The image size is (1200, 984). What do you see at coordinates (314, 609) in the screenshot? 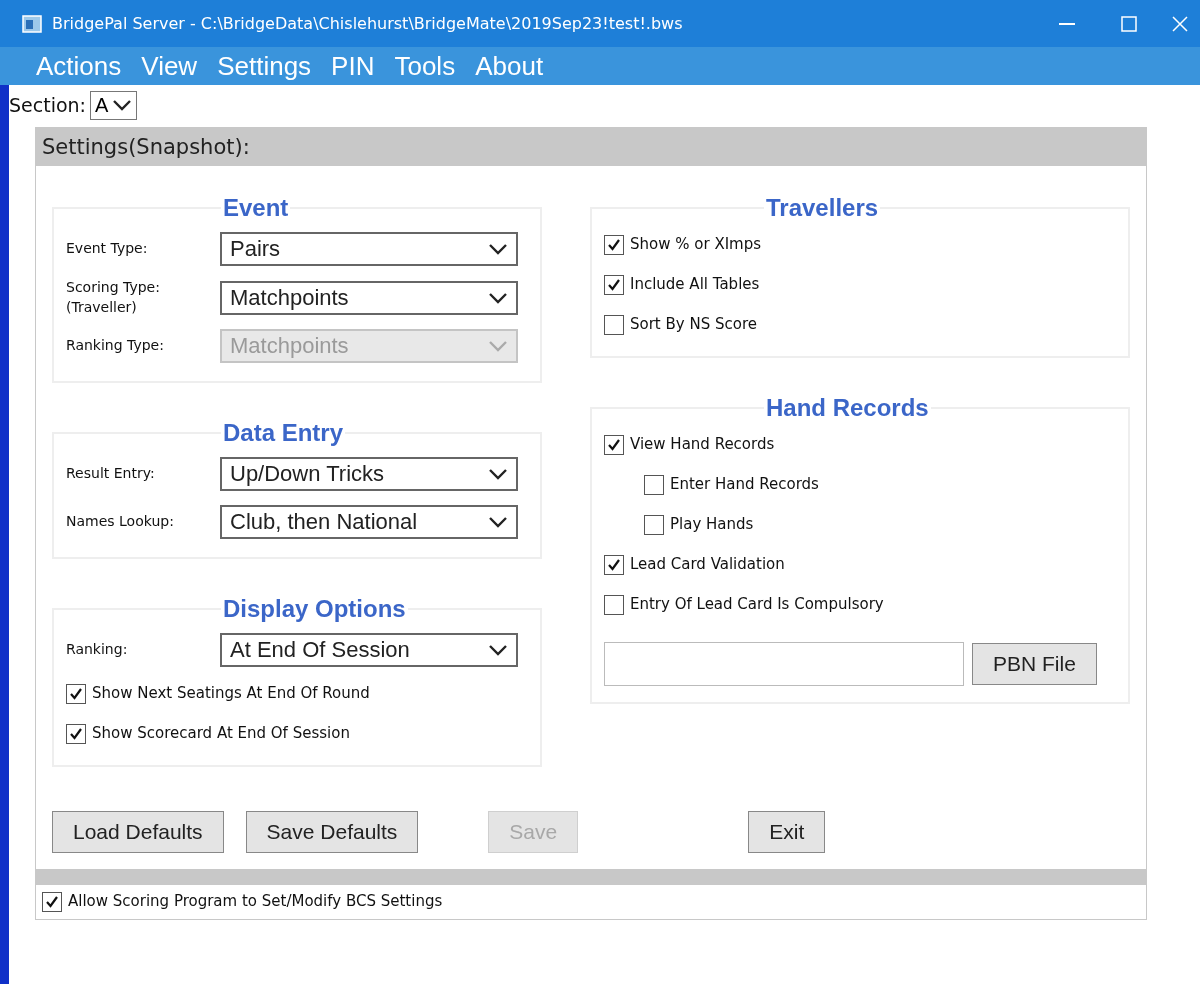
I see `group-title: Display Options` at bounding box center [314, 609].